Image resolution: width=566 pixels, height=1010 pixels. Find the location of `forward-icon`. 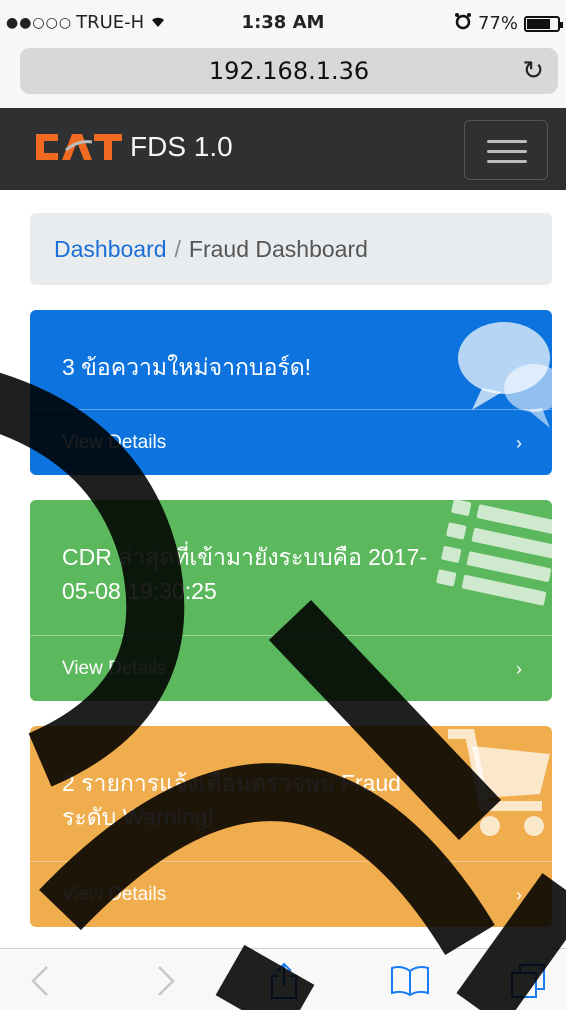

forward-icon is located at coordinates (166, 981).